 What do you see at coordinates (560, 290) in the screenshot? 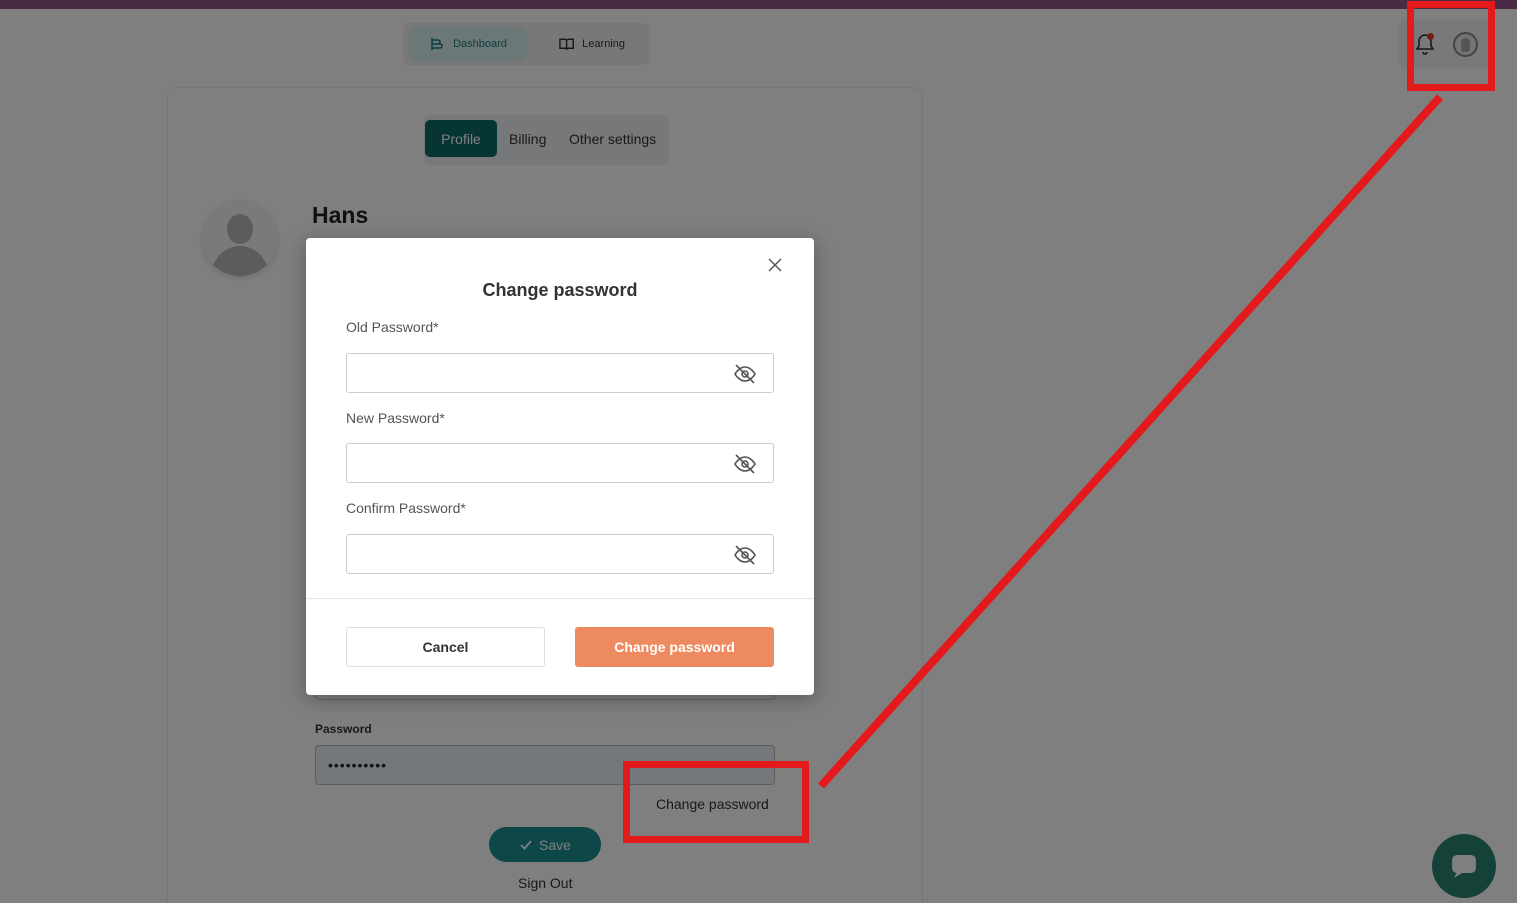
I see `modal-title: Change password` at bounding box center [560, 290].